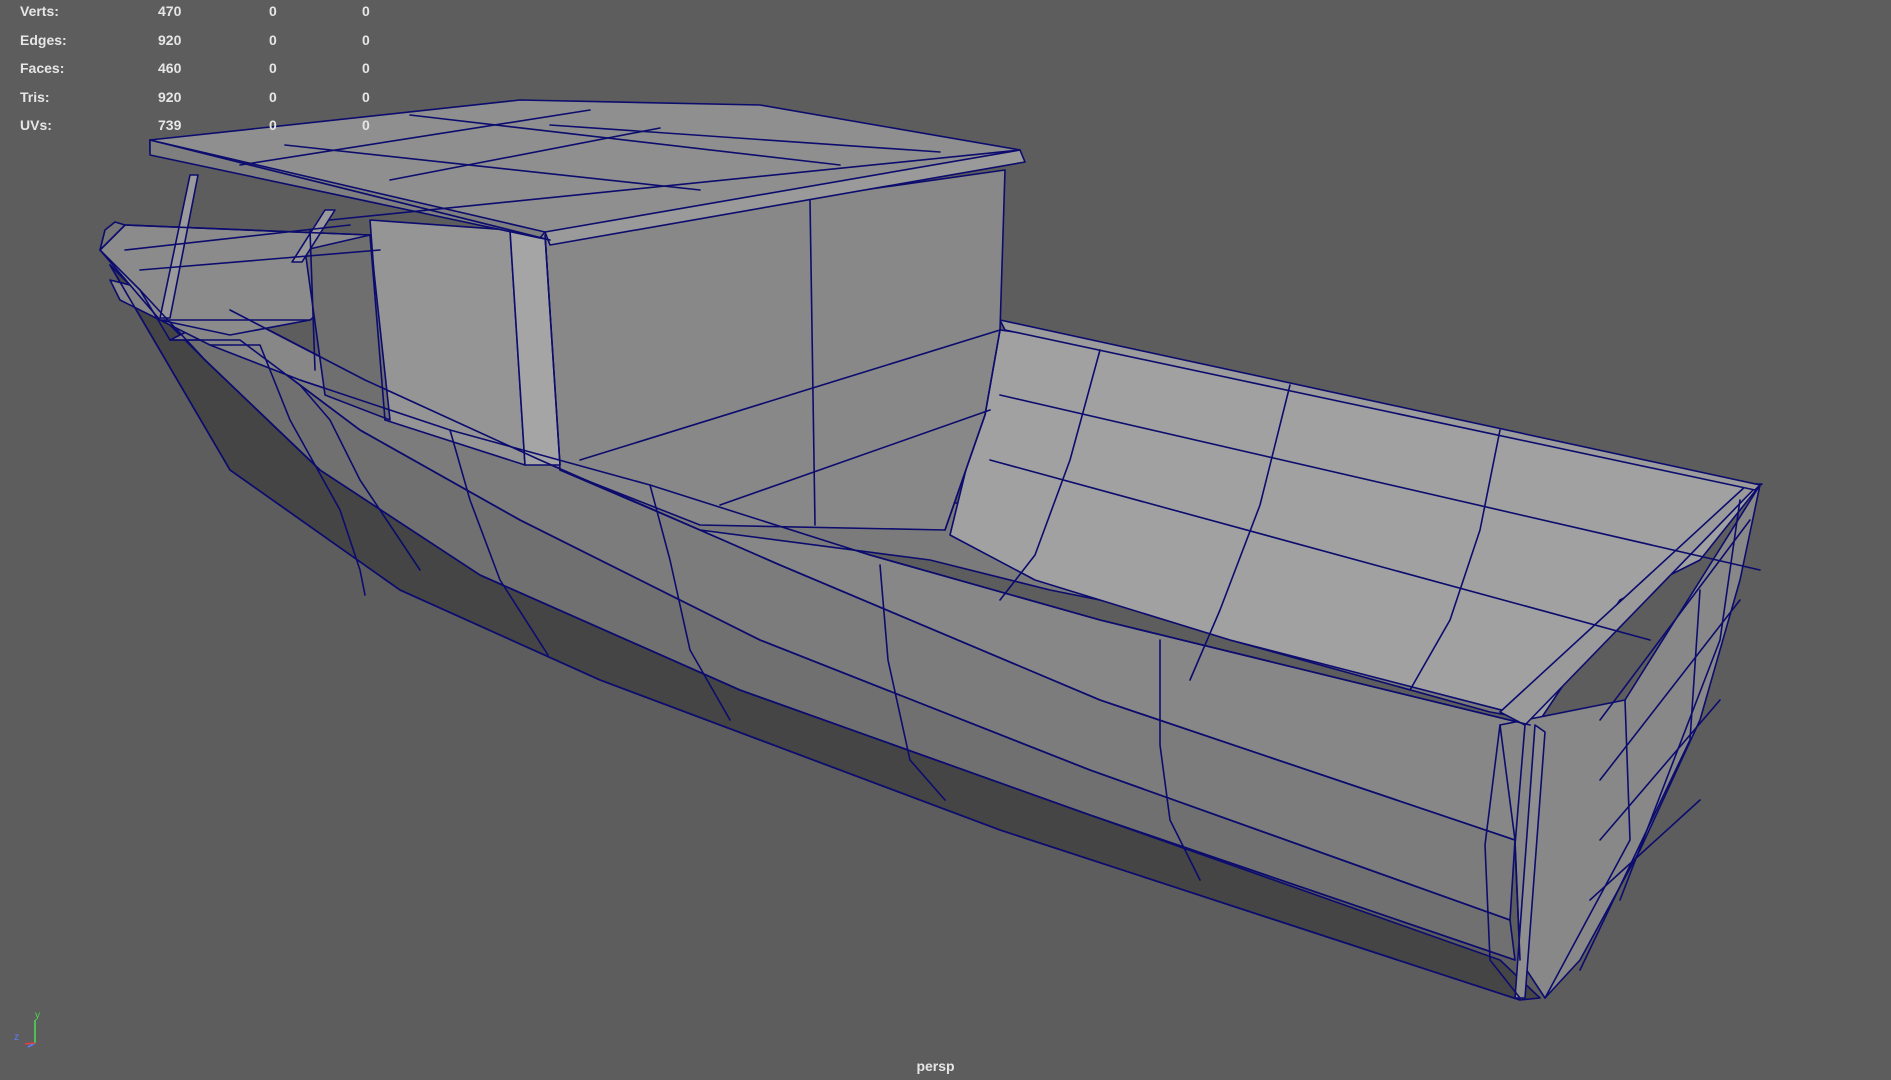  Describe the element at coordinates (935, 1066) in the screenshot. I see `camera-name-label: persp` at that location.